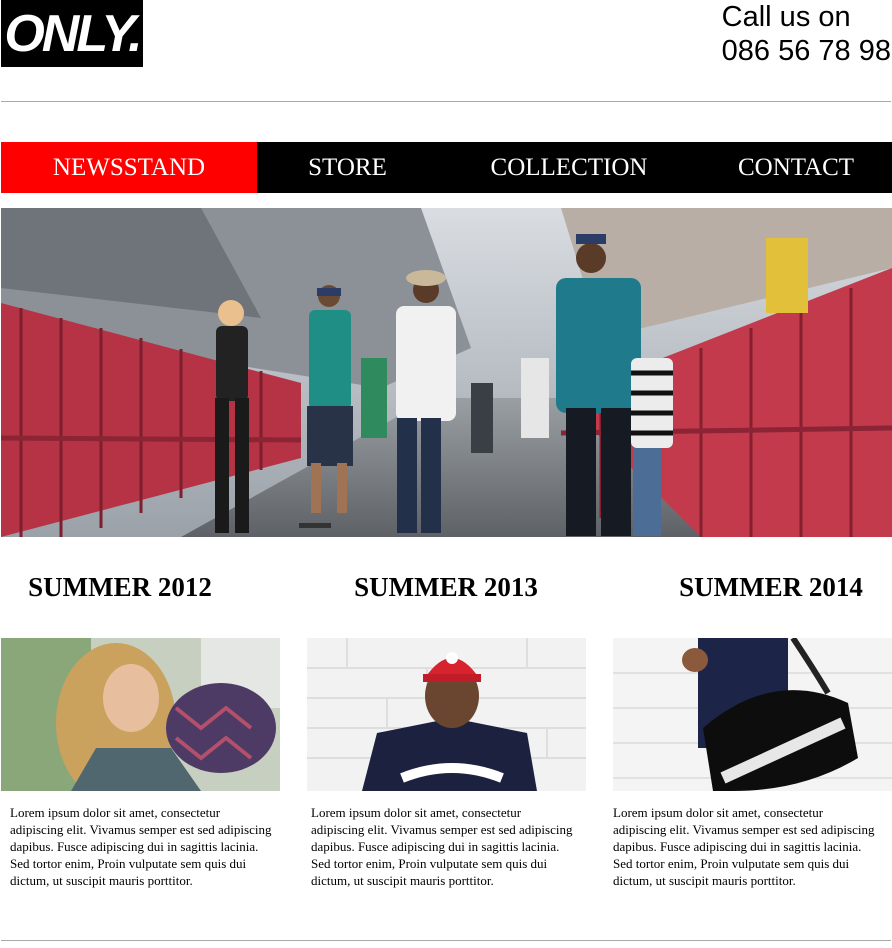 This screenshot has width=892, height=948. I want to click on main-nav: NEWSSTAND STORE COLLECTION CONTACT, so click(446, 167).